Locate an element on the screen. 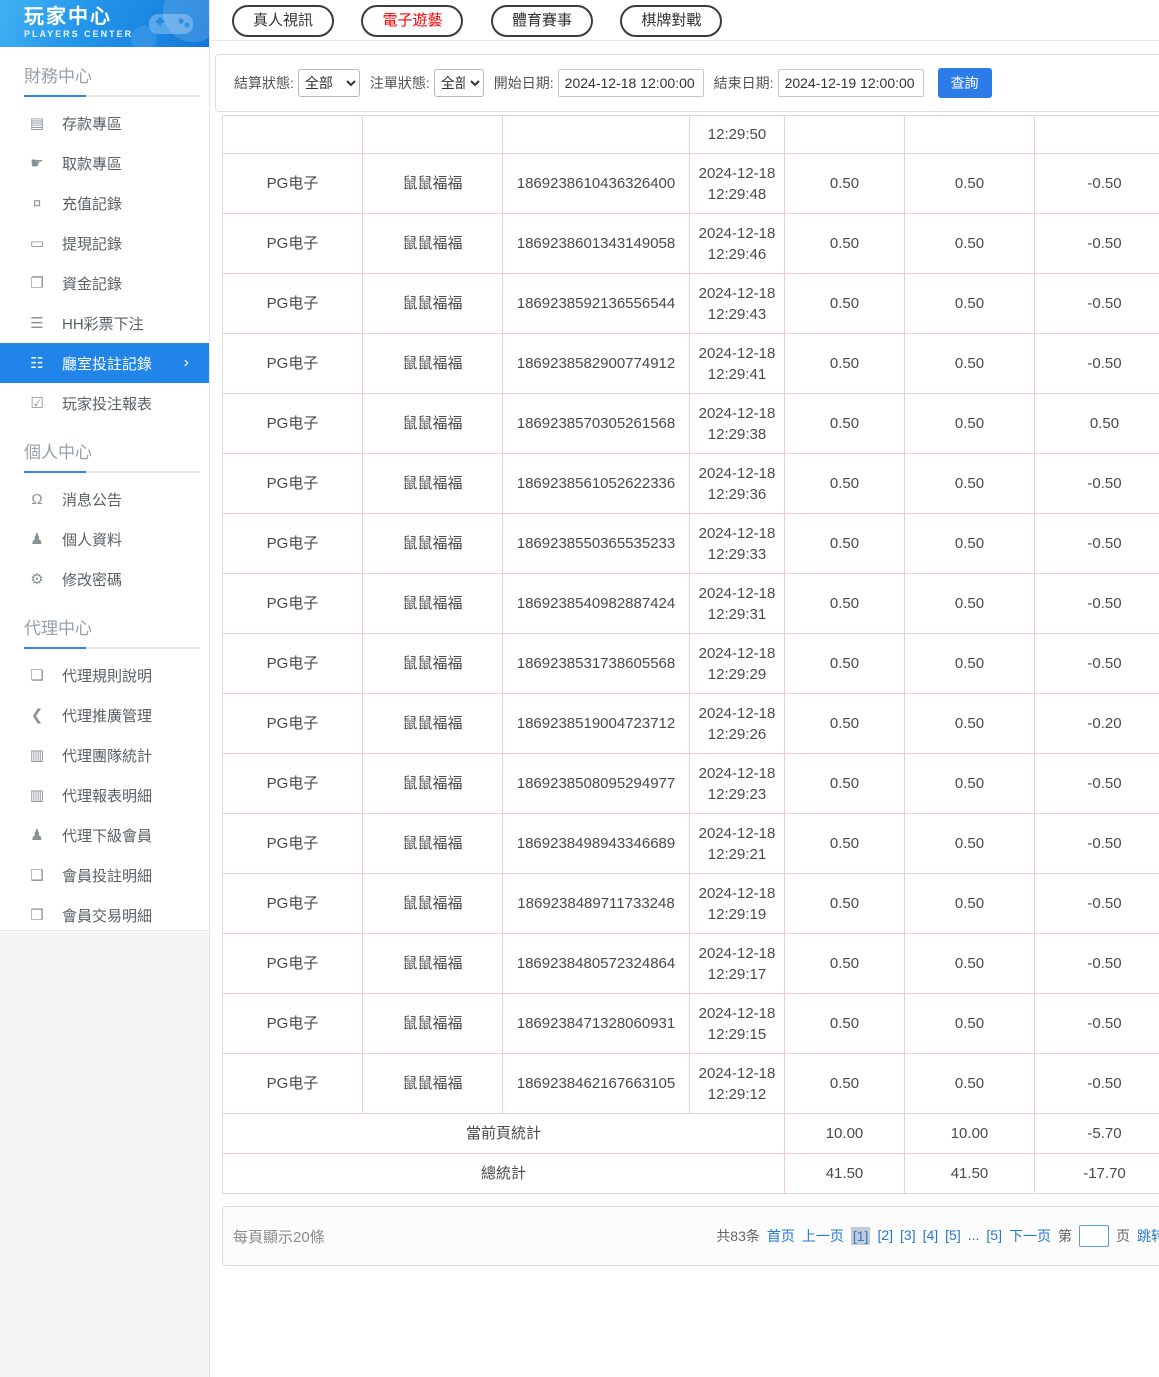 The height and width of the screenshot is (1377, 1159). winloss-cell: 0.50 is located at coordinates (1096, 423).